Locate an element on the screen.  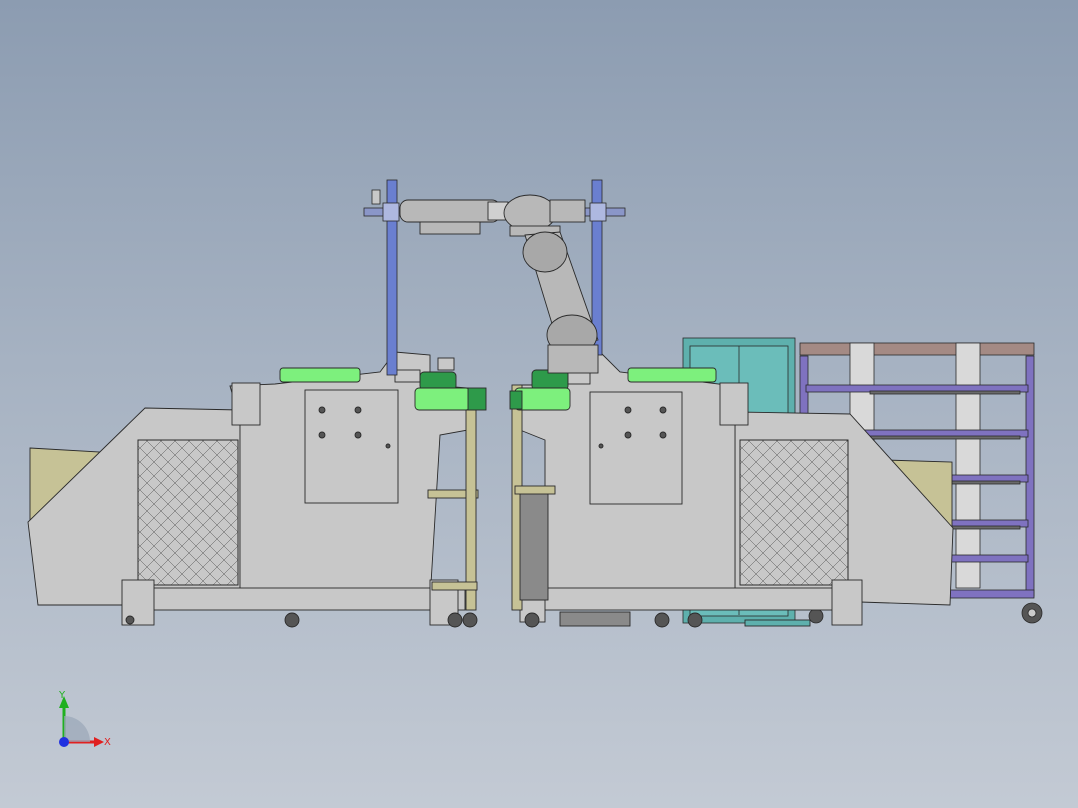
axis-triad: Y X is located at coordinates (84, 719).